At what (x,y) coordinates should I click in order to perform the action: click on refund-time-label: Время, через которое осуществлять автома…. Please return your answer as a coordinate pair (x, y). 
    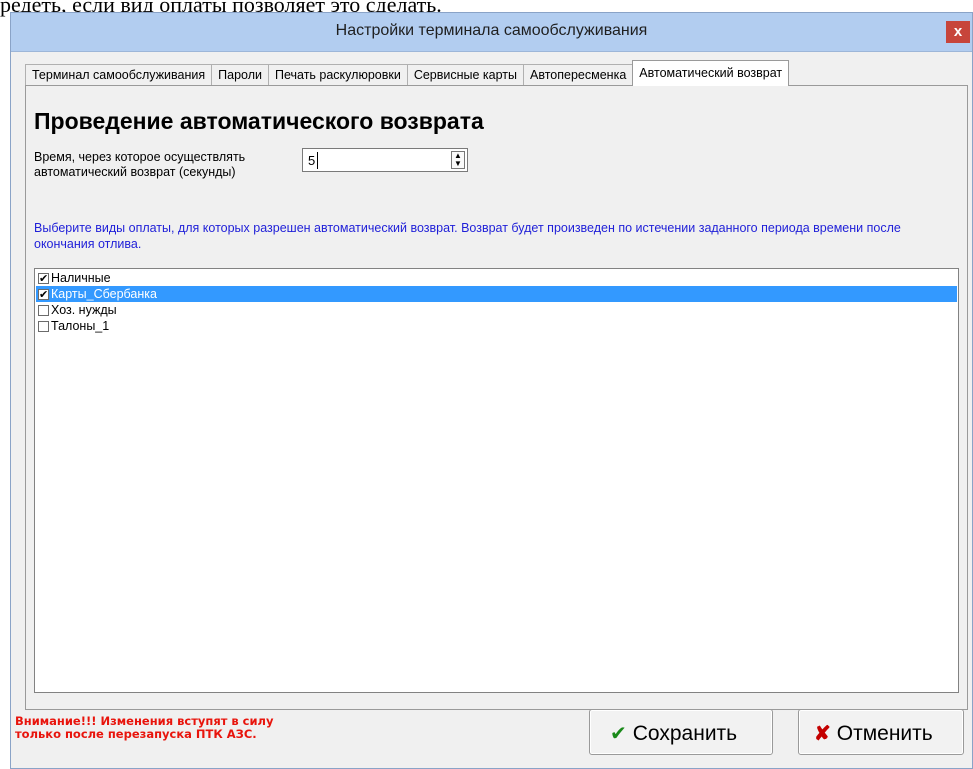
    Looking at the image, I should click on (139, 165).